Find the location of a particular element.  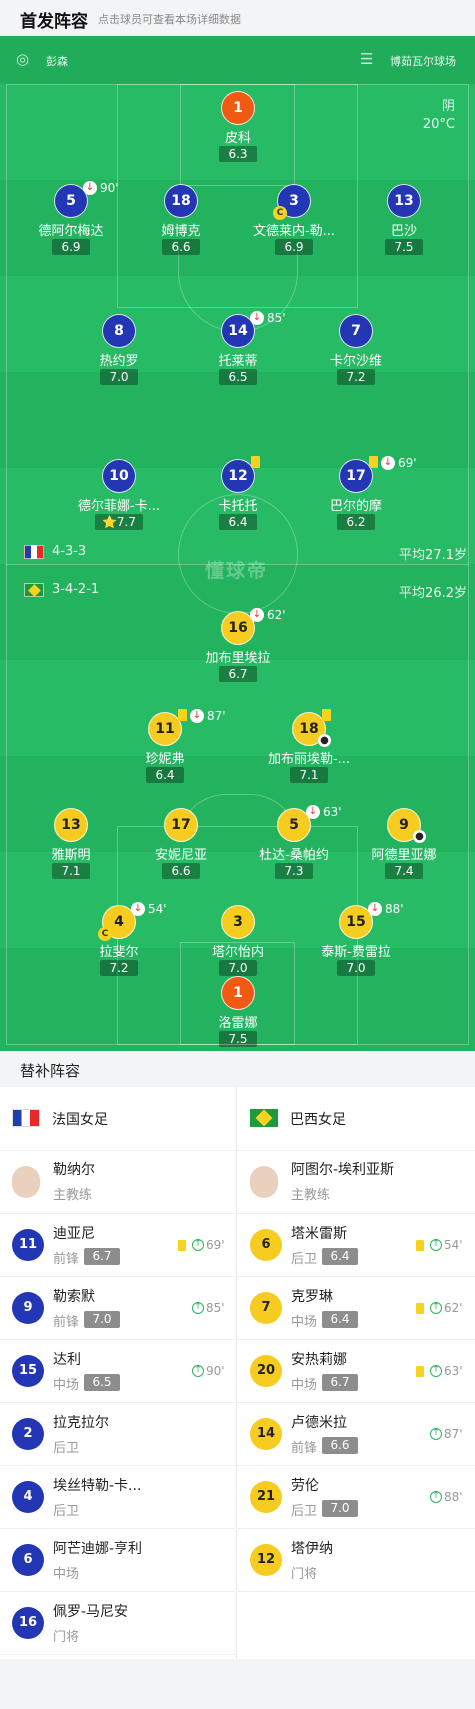

sub-player-row: 2 拉克拉尔 后卫 is located at coordinates (118, 1434).